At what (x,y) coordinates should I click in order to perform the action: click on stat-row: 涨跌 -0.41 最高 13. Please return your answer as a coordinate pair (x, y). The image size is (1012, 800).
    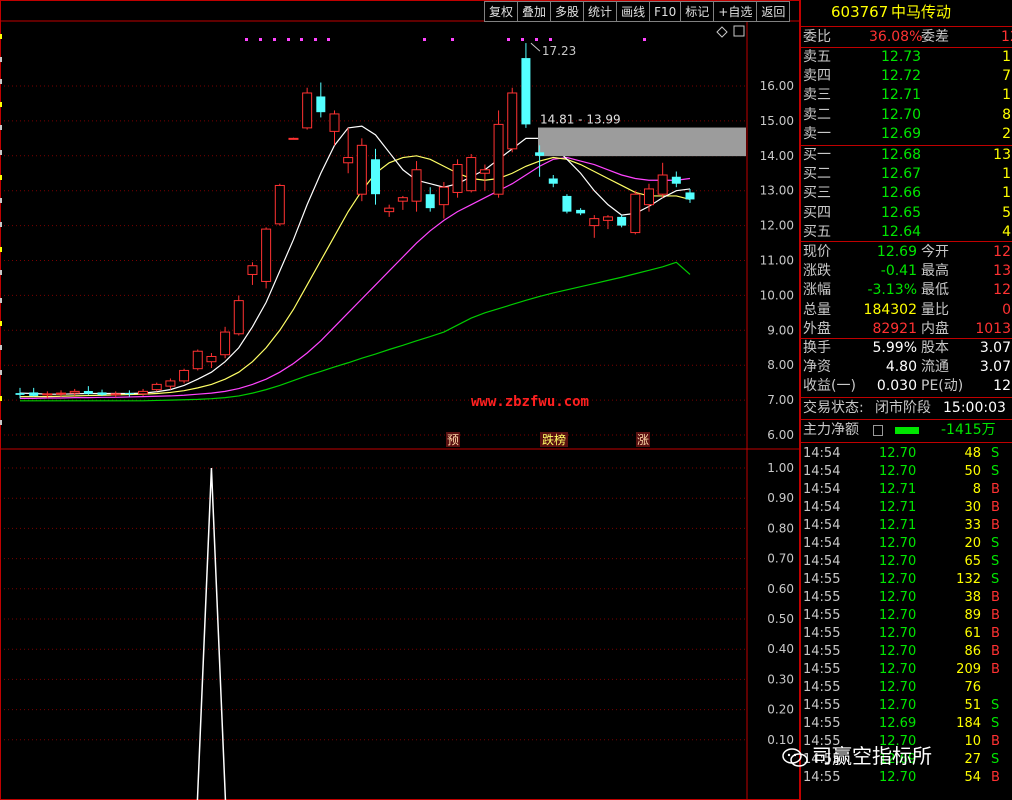
    Looking at the image, I should click on (906, 271).